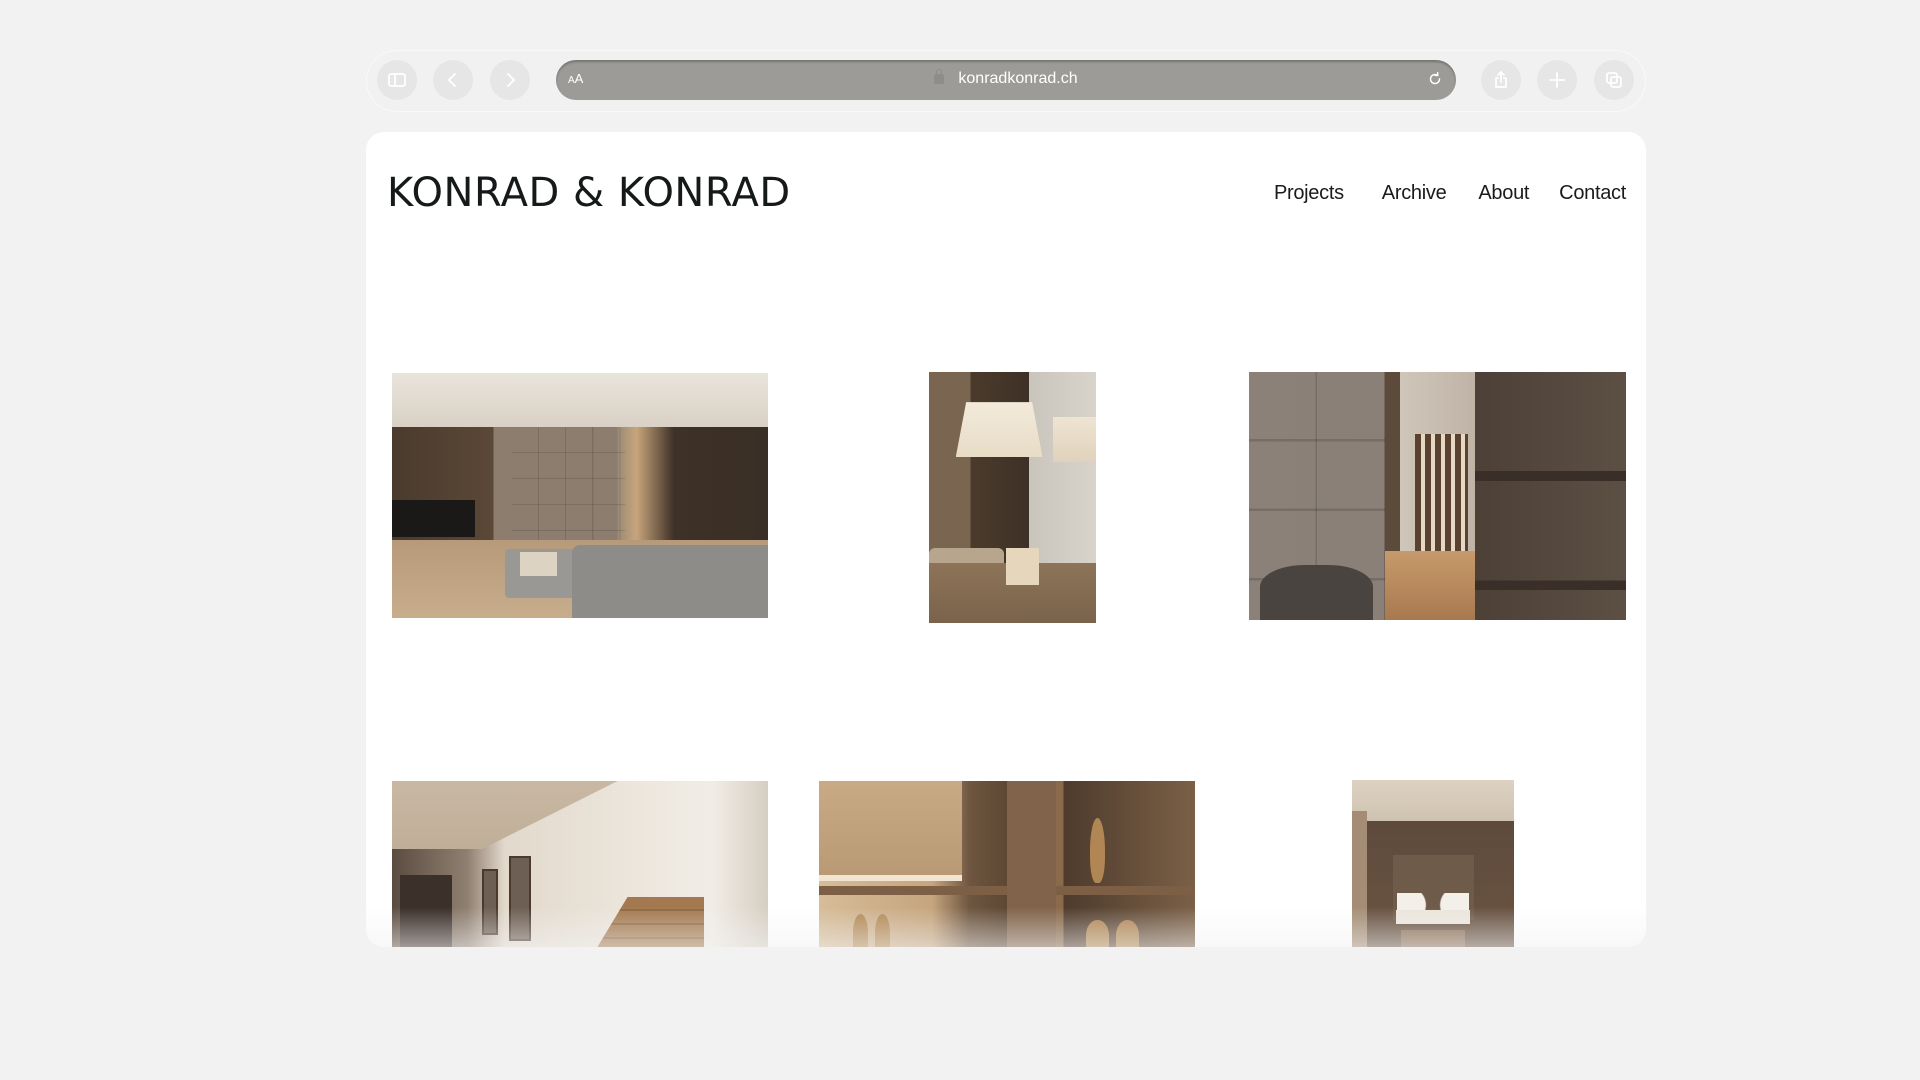 The image size is (1920, 1080). I want to click on forward-button, so click(510, 80).